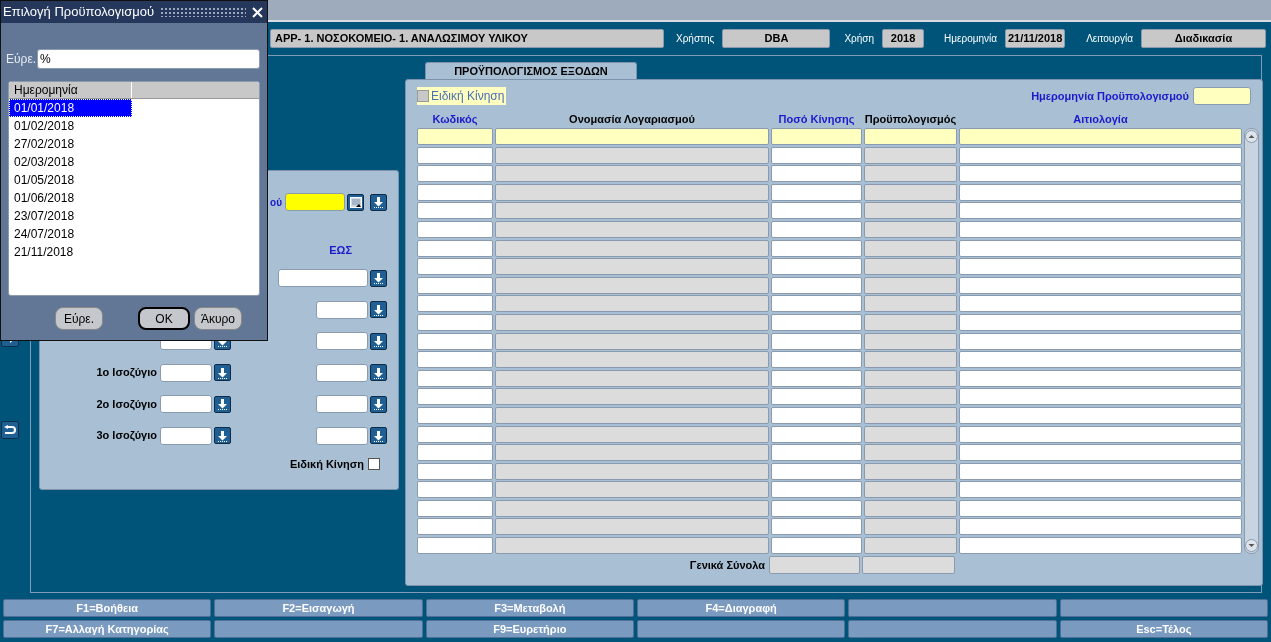  I want to click on find-field: %, so click(148, 59).